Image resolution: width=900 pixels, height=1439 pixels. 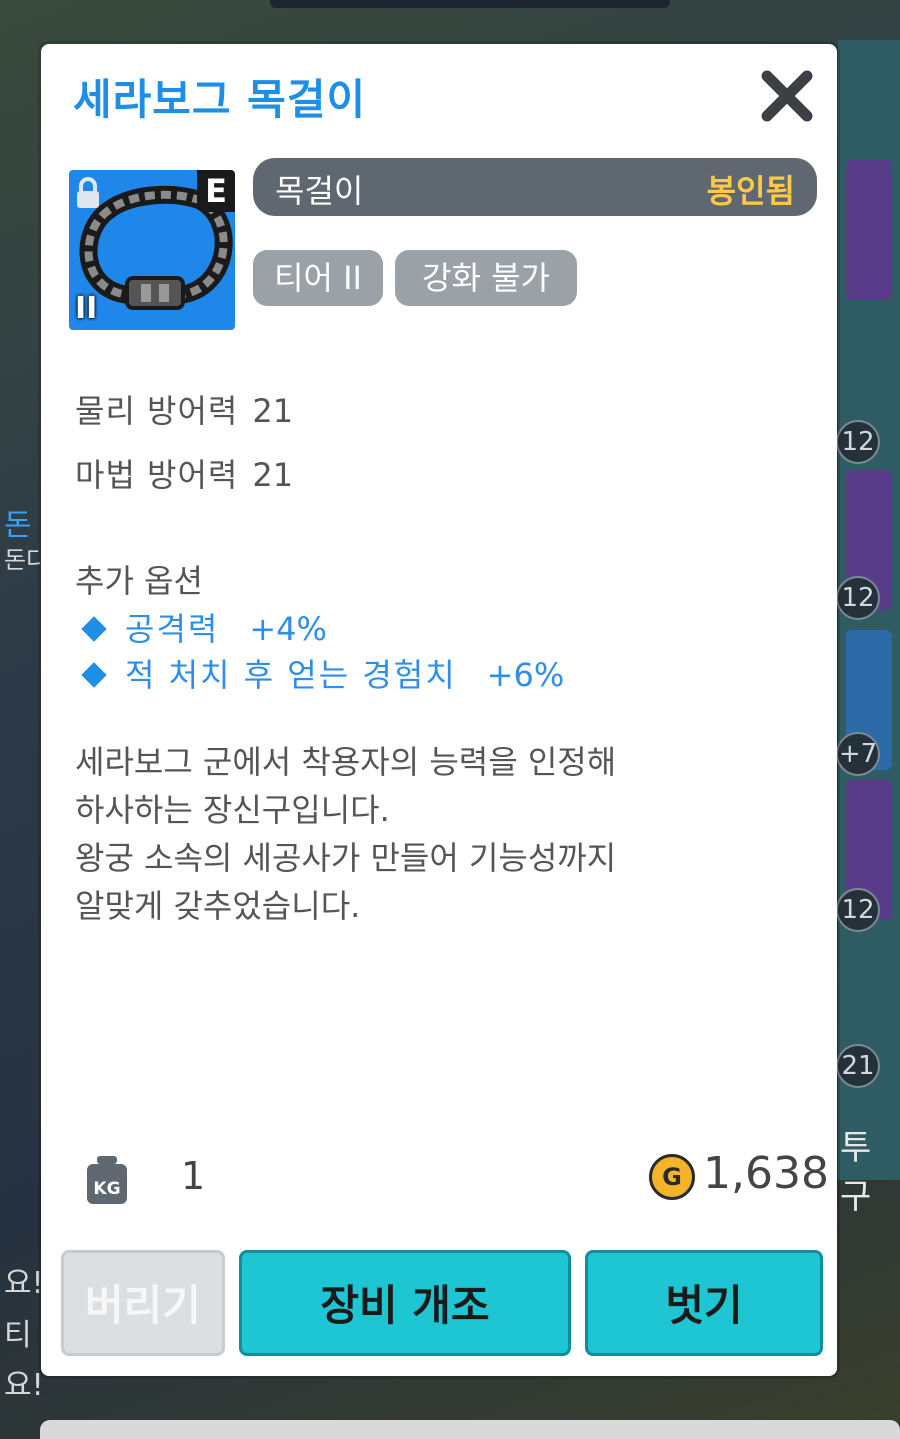 What do you see at coordinates (88, 192) in the screenshot?
I see `lock-icon` at bounding box center [88, 192].